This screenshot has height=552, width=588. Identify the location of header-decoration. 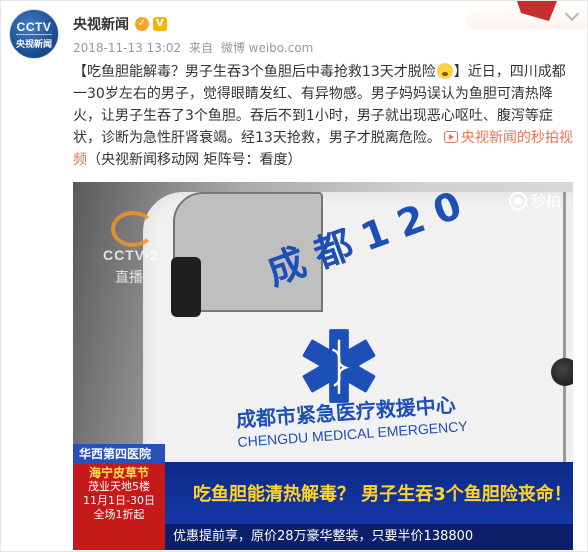
(527, 15).